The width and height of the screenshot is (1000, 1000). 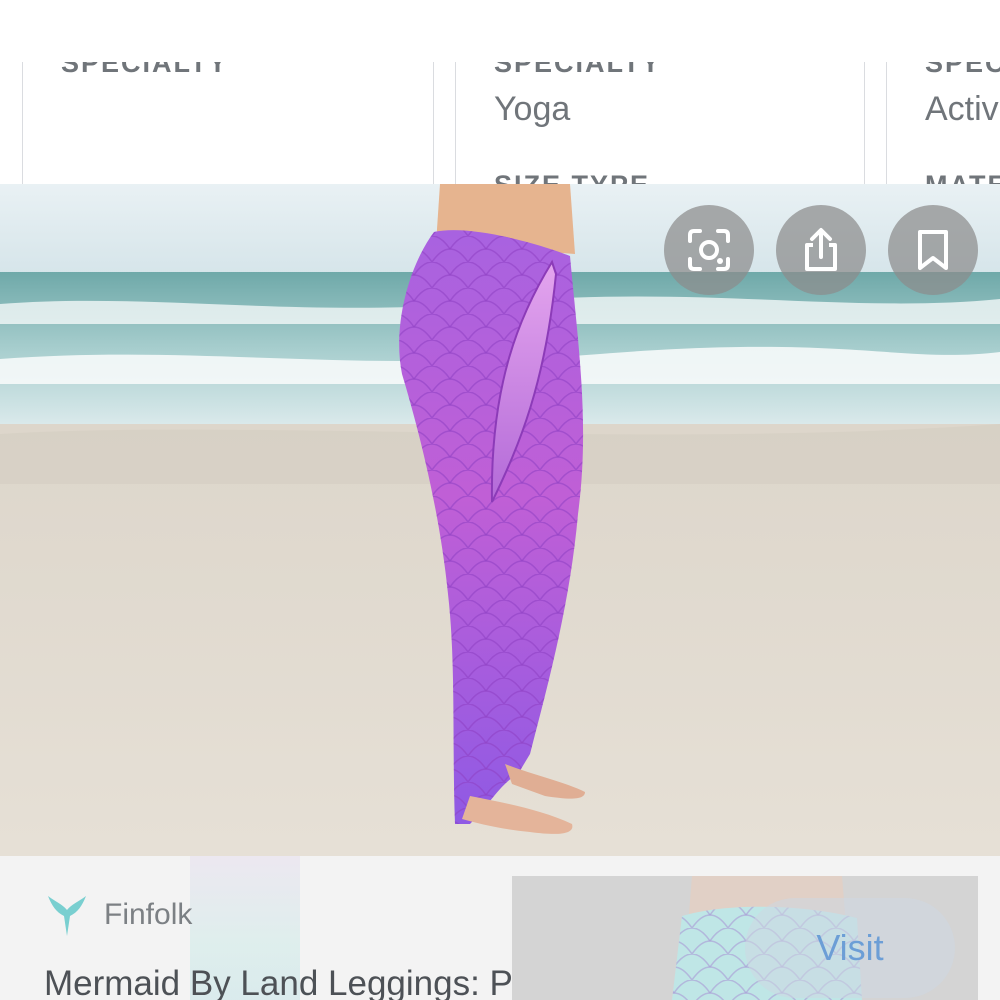 I want to click on spec-column: SPECIALTY Activ MATE, so click(x=943, y=123).